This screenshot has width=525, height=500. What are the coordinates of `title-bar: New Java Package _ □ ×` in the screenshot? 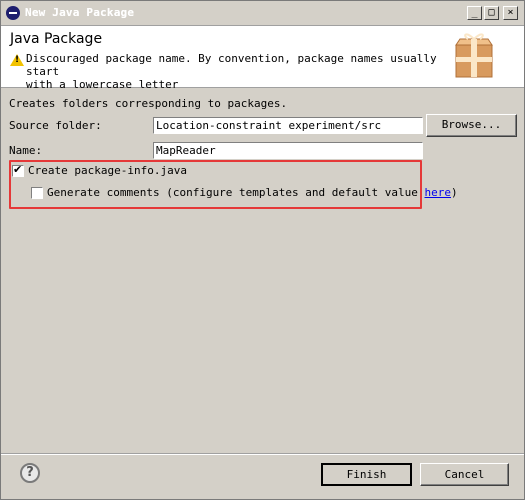 It's located at (262, 13).